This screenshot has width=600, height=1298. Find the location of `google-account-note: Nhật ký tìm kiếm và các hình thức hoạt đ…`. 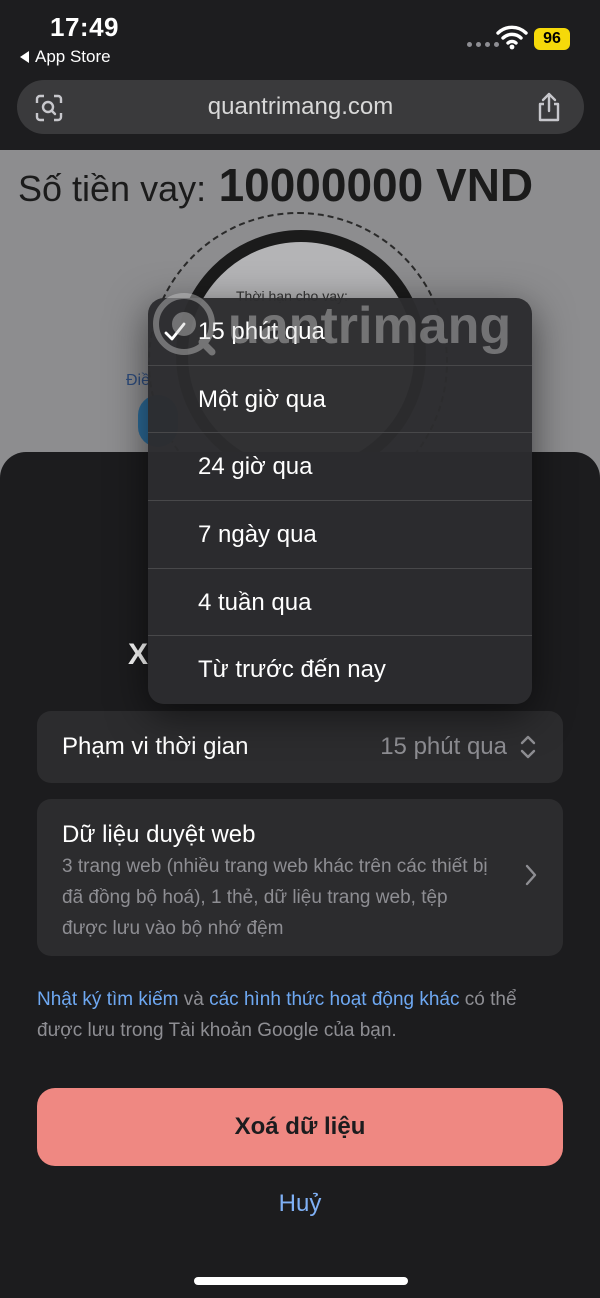

google-account-note: Nhật ký tìm kiếm và các hình thức hoạt đ… is located at coordinates (287, 1015).